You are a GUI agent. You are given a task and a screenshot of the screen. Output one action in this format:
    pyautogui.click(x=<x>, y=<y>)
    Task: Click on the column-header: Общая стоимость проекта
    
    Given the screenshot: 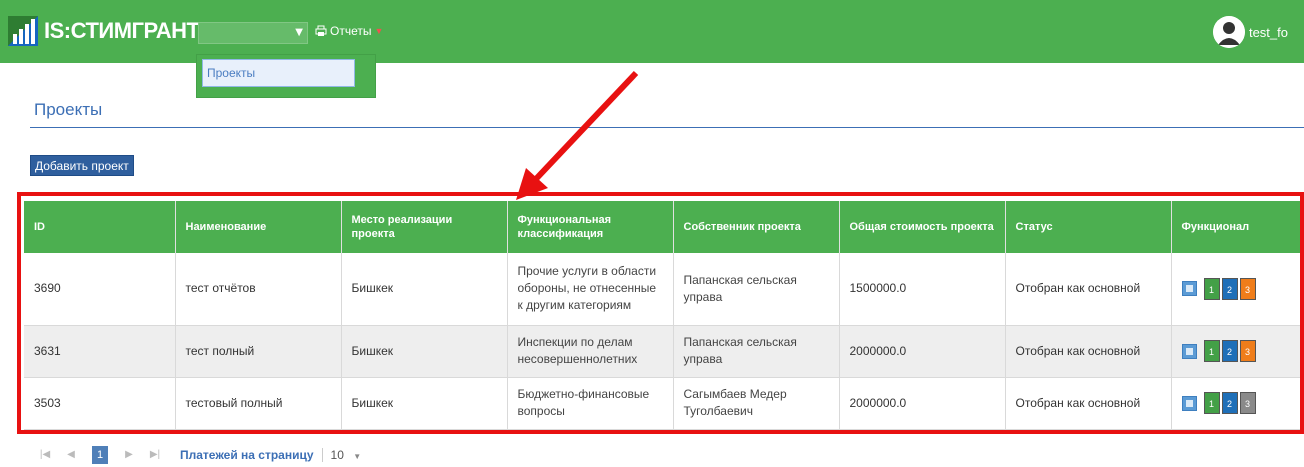 What is the action you would take?
    pyautogui.click(x=922, y=227)
    